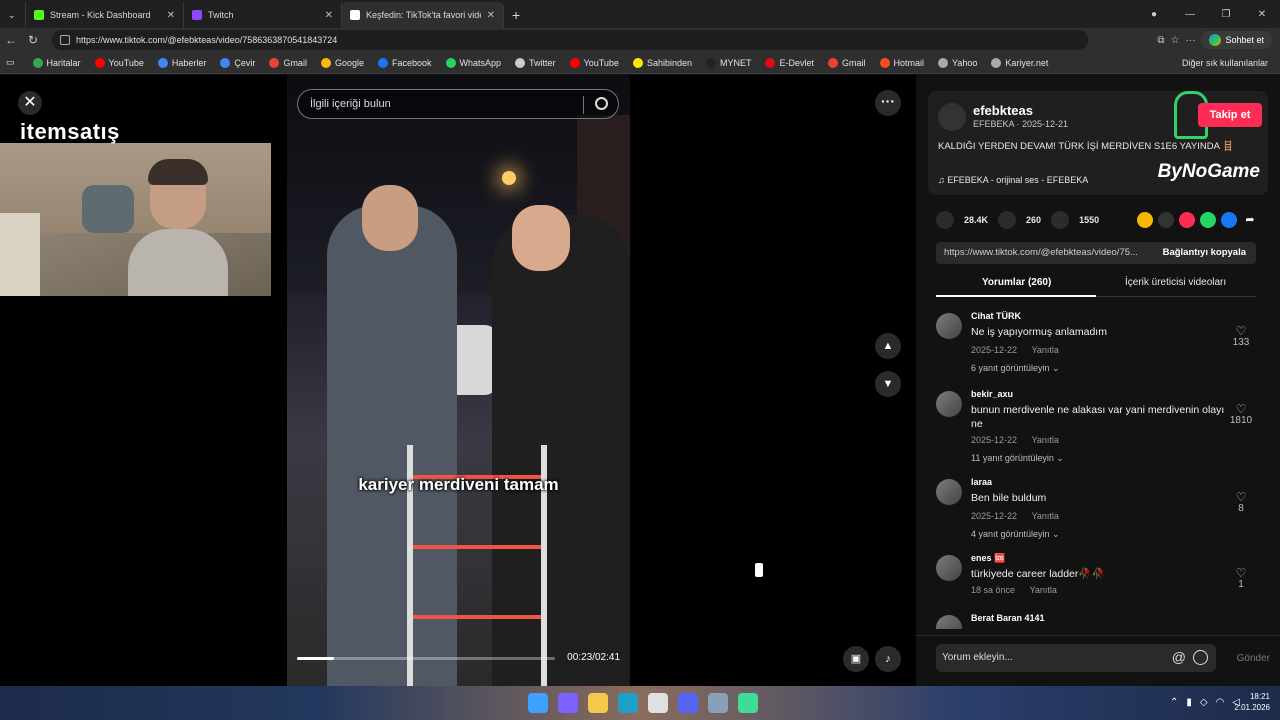 The height and width of the screenshot is (720, 1280). I want to click on commenter-name: Berat Baran 4141, so click(1008, 618).